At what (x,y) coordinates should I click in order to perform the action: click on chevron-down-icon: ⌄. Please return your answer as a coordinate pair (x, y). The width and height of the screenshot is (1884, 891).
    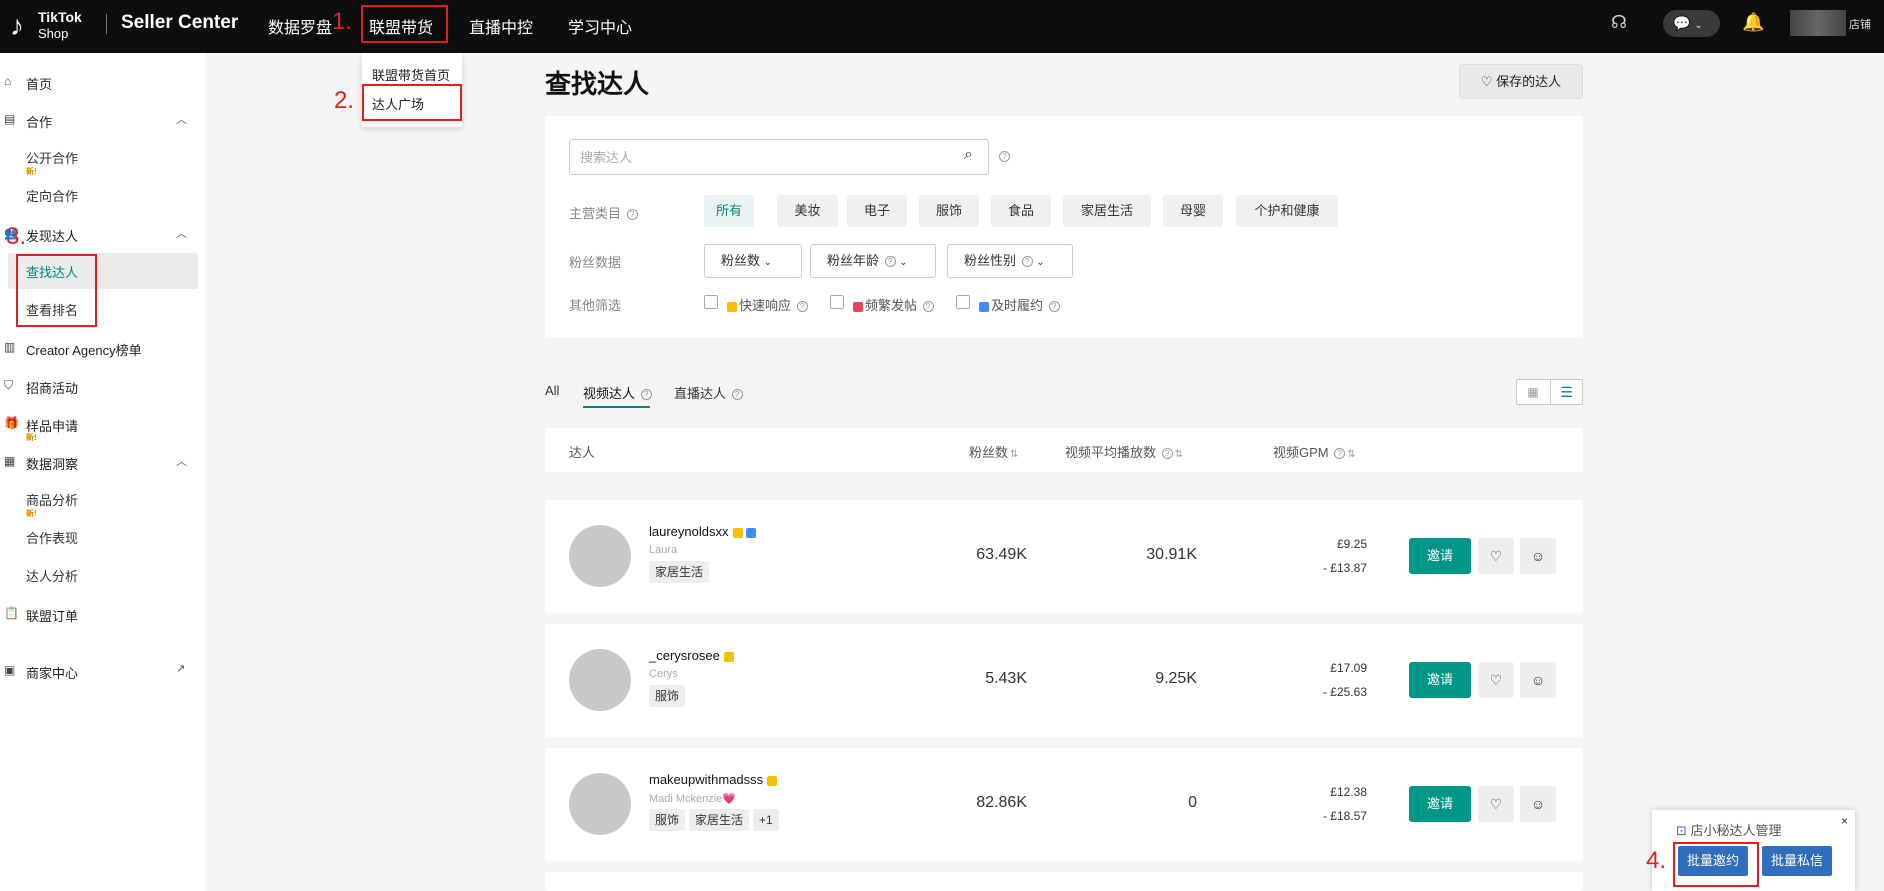
    Looking at the image, I should click on (1698, 25).